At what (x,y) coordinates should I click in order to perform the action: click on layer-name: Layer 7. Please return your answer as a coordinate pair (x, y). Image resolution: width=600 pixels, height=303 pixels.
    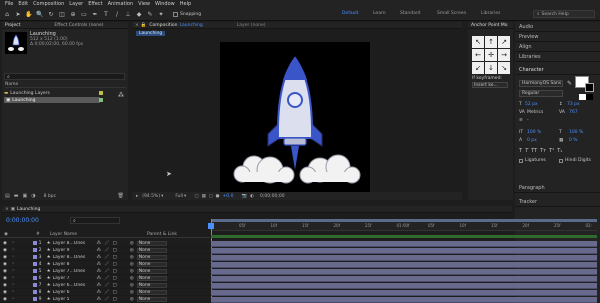
    Looking at the image, I should click on (73, 278).